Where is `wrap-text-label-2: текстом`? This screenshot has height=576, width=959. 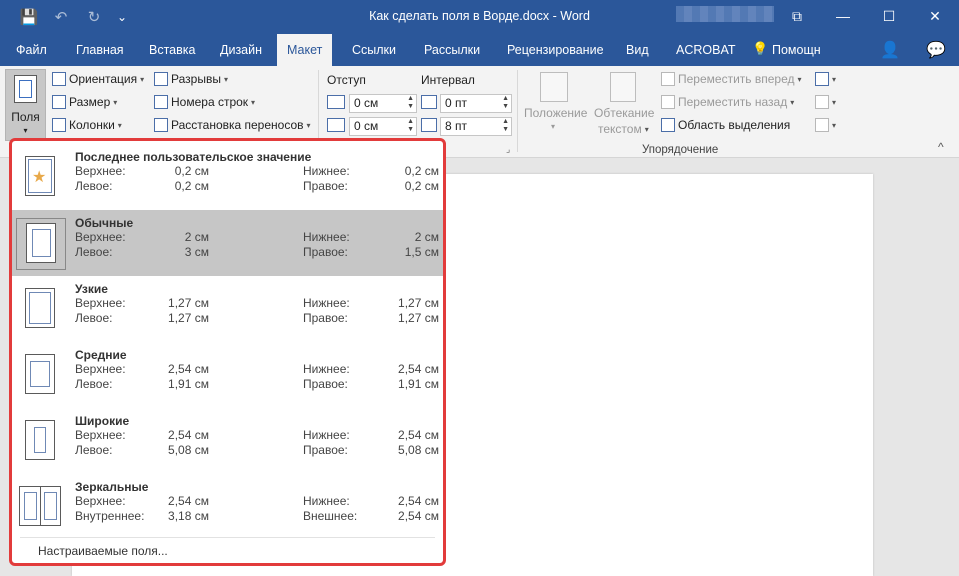
wrap-text-label-2: текстом is located at coordinates (620, 129).